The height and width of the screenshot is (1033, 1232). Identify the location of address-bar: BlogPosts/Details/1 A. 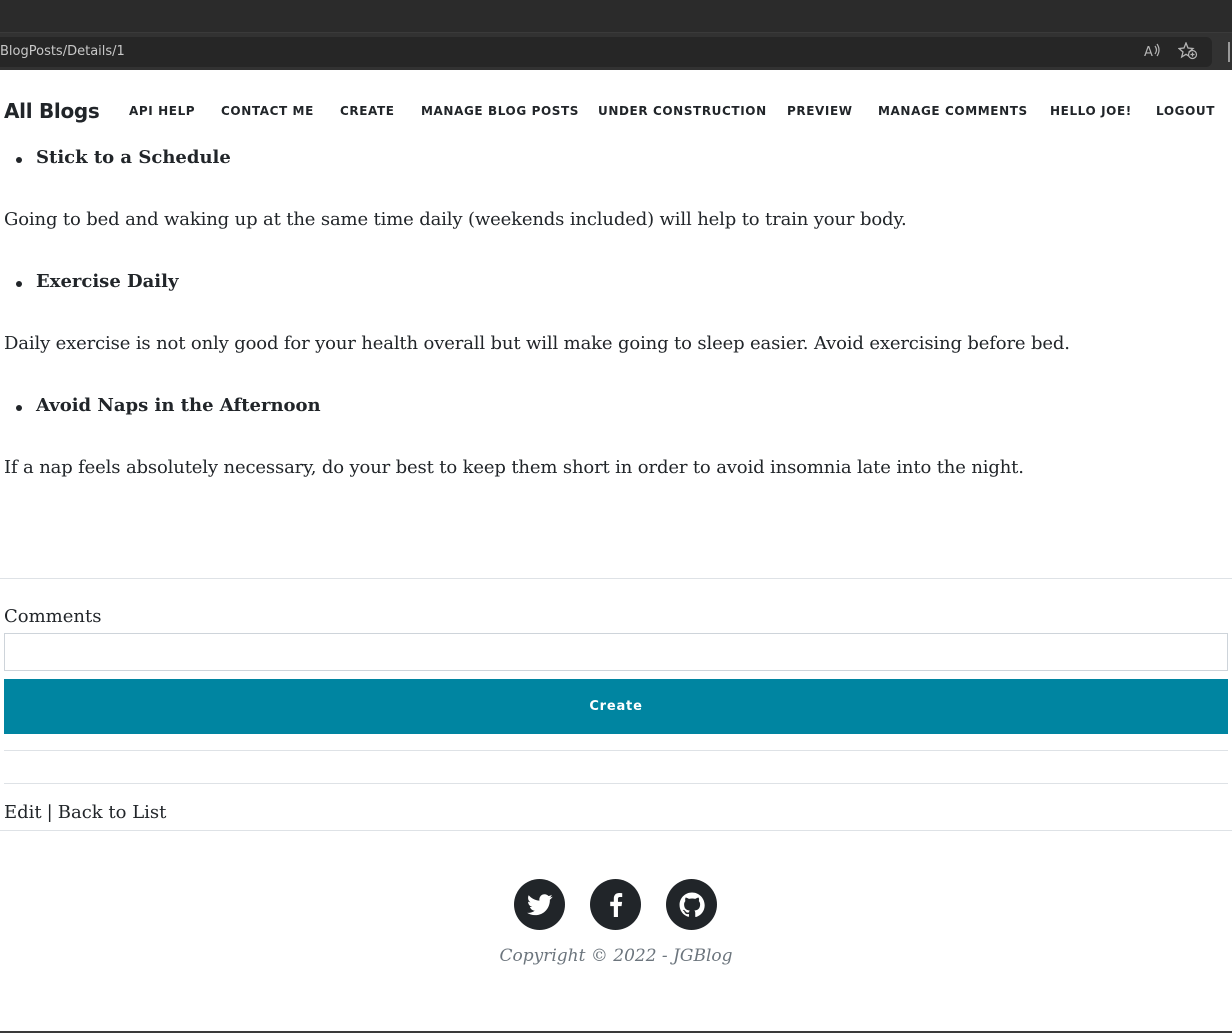
(606, 52).